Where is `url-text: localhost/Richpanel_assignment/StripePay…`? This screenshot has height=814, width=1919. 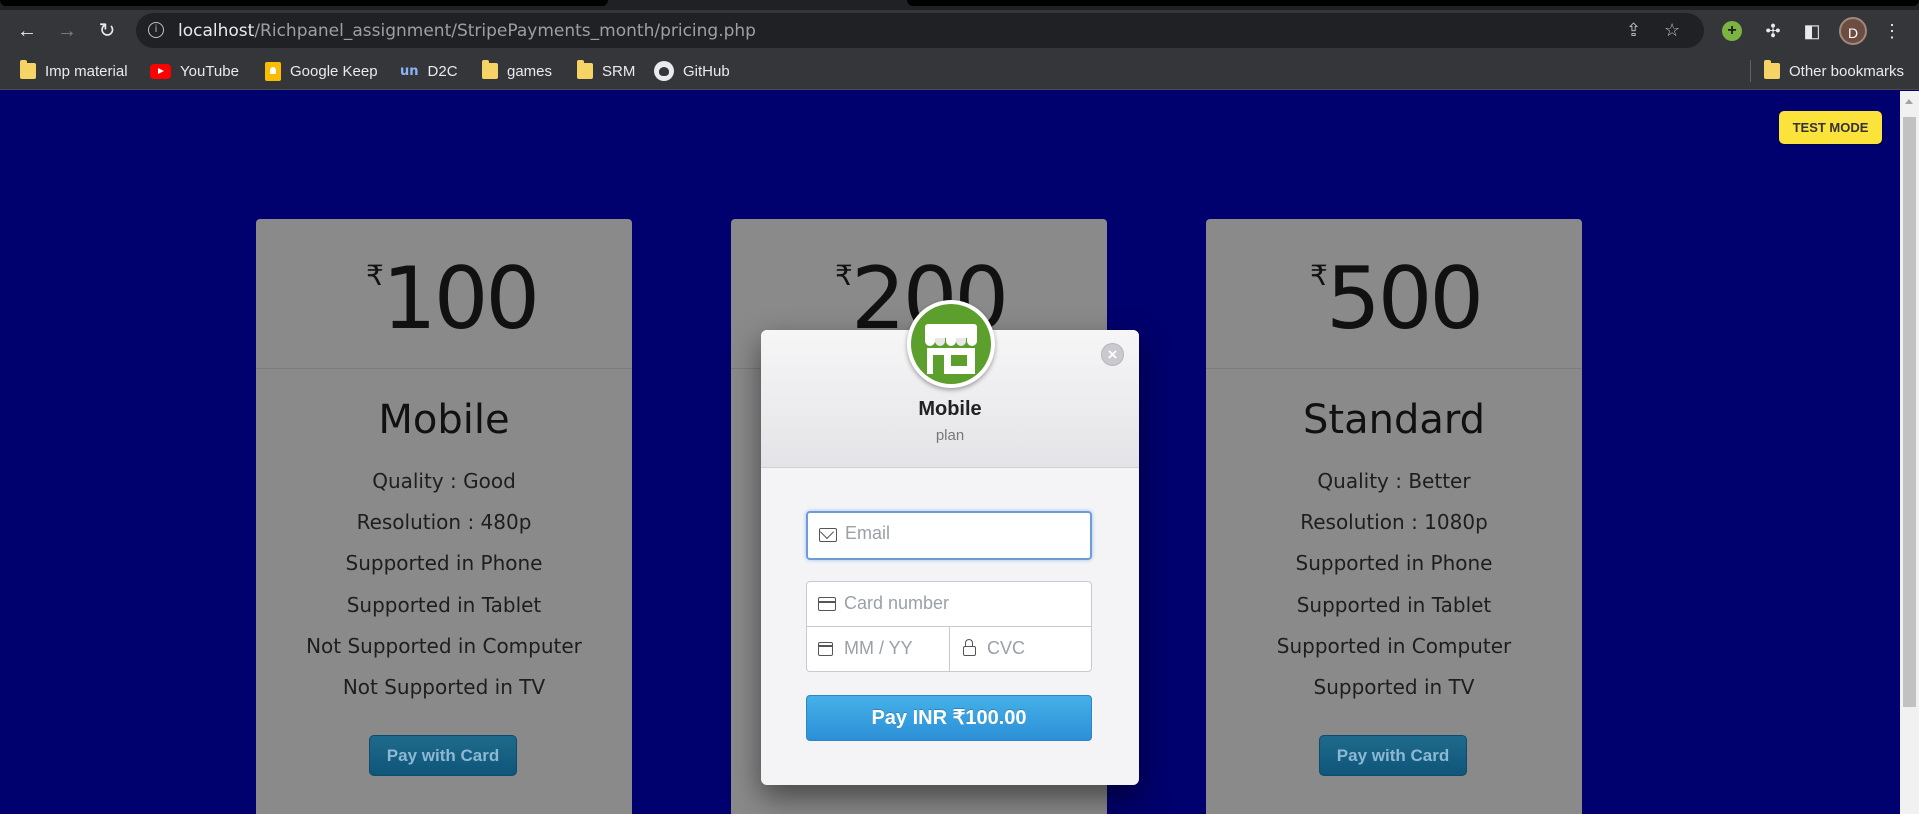
url-text: localhost/Richpanel_assignment/StripePay… is located at coordinates (467, 31).